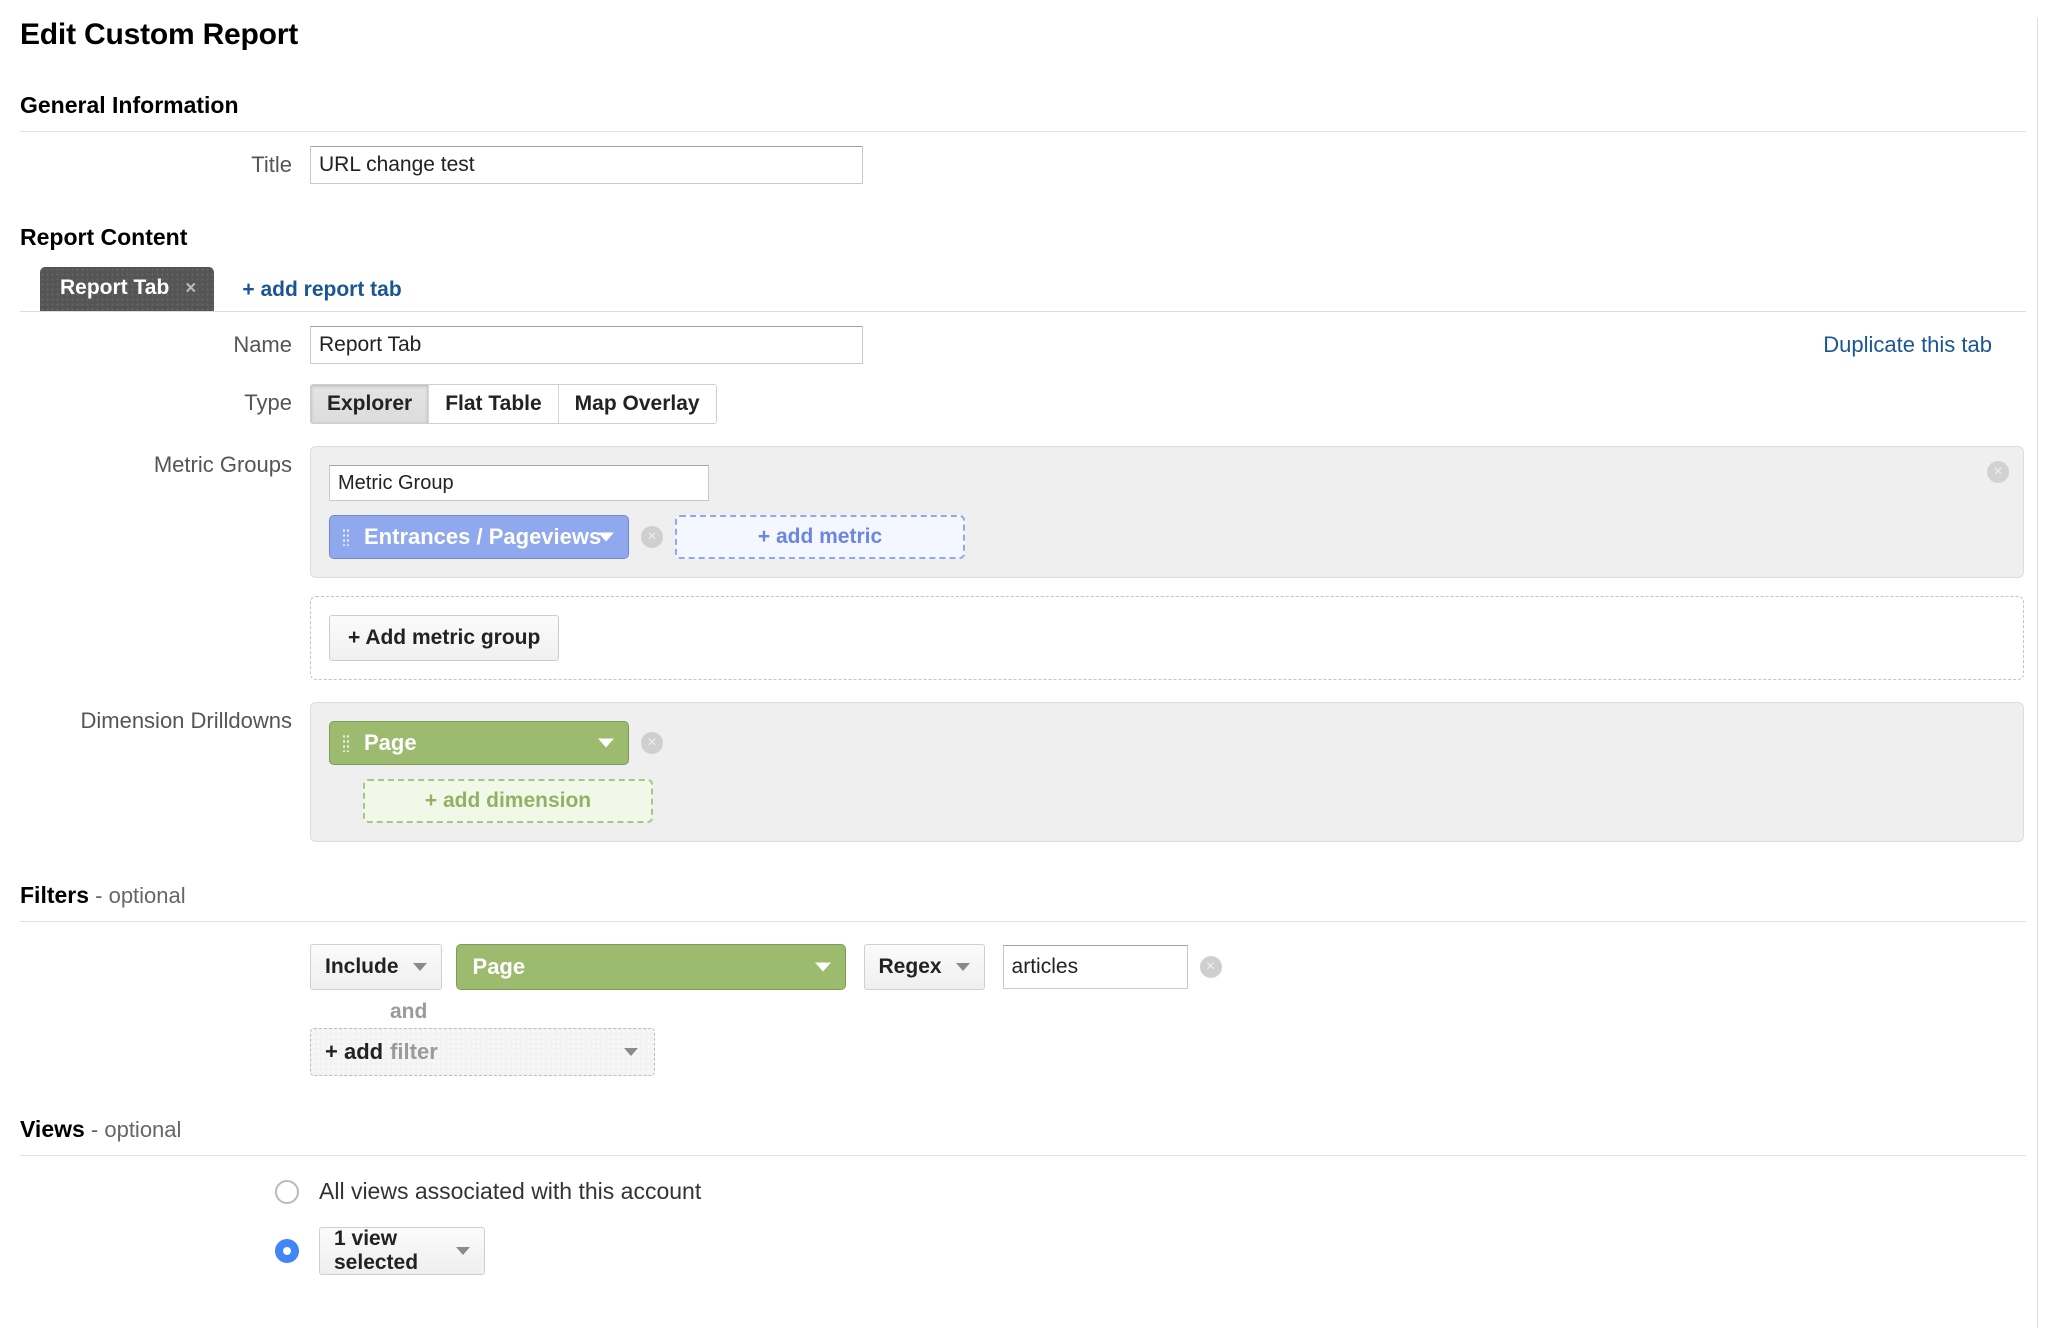  What do you see at coordinates (2037, 673) in the screenshot?
I see `page-right-divider` at bounding box center [2037, 673].